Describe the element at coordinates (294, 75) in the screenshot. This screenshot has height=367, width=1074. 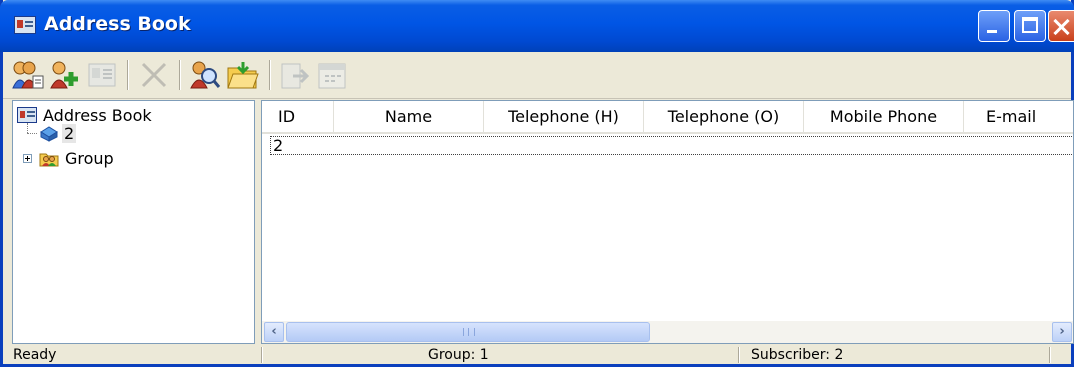
I see `export-icon` at that location.